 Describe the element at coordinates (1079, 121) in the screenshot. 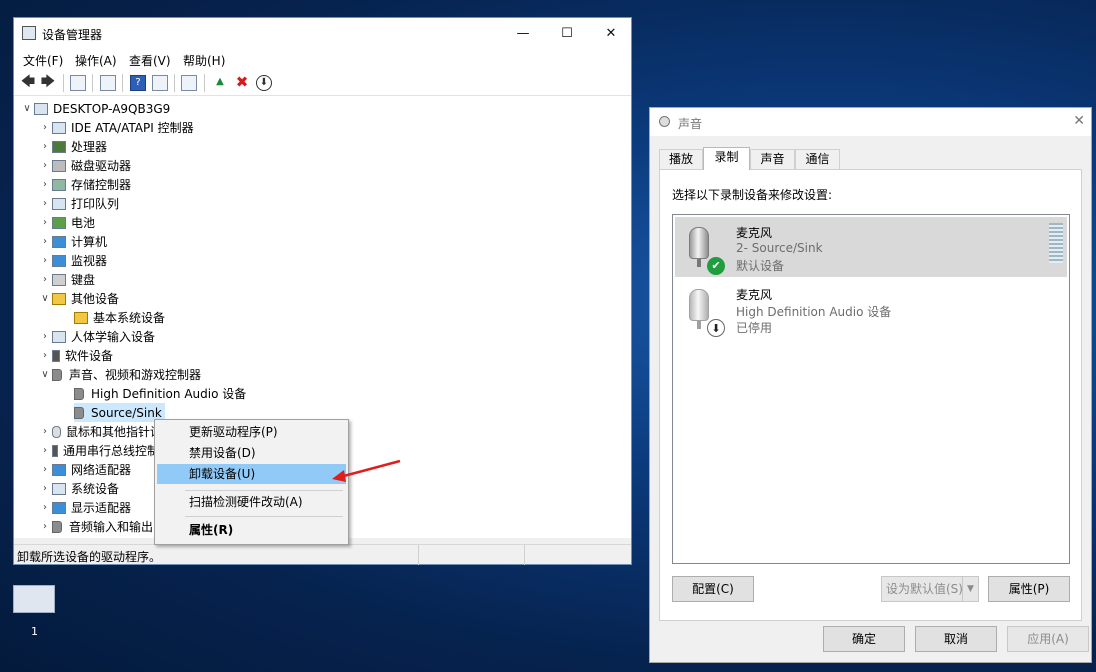

I see `close-icon: ✕` at that location.